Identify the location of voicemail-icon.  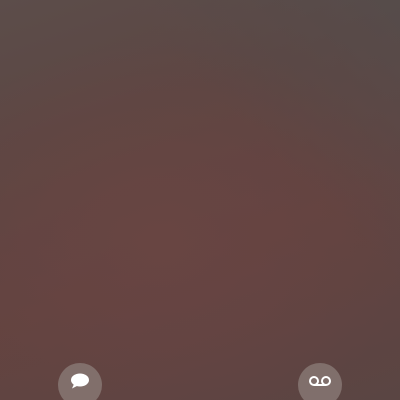
(320, 381).